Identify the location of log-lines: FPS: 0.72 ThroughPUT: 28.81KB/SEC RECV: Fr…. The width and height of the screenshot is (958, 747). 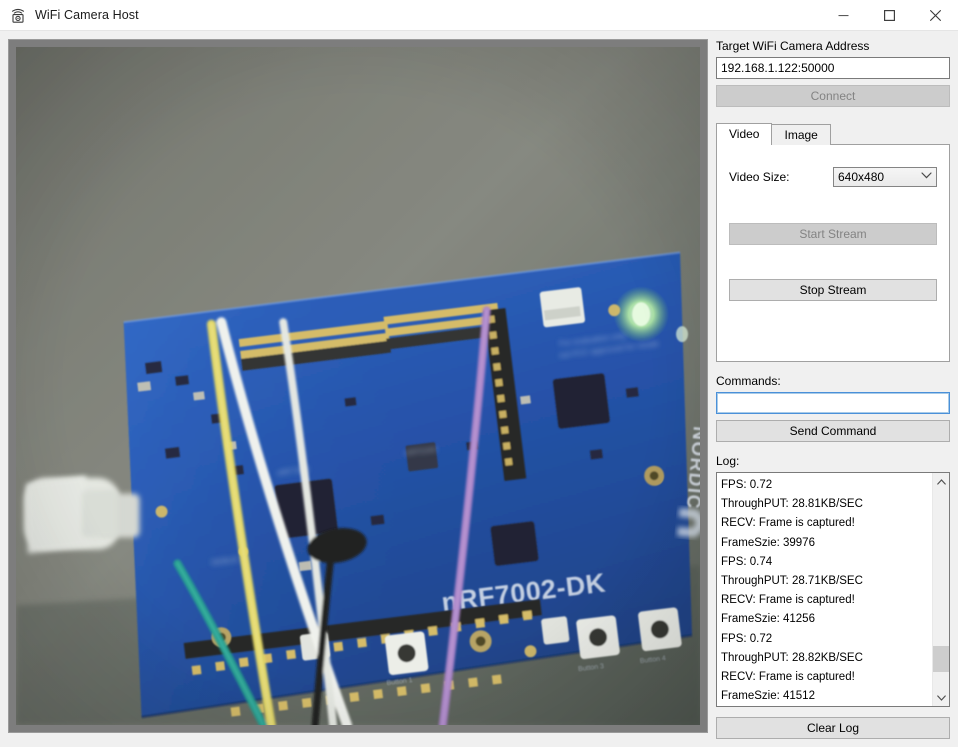
(824, 589).